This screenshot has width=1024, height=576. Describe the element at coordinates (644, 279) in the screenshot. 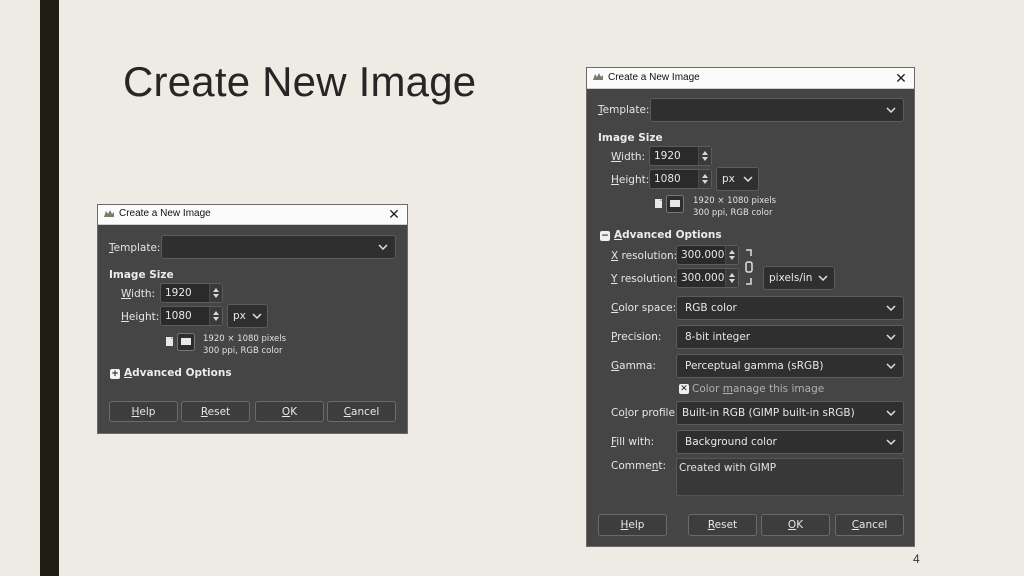

I see `y-resolution-label: Y resolution:` at that location.